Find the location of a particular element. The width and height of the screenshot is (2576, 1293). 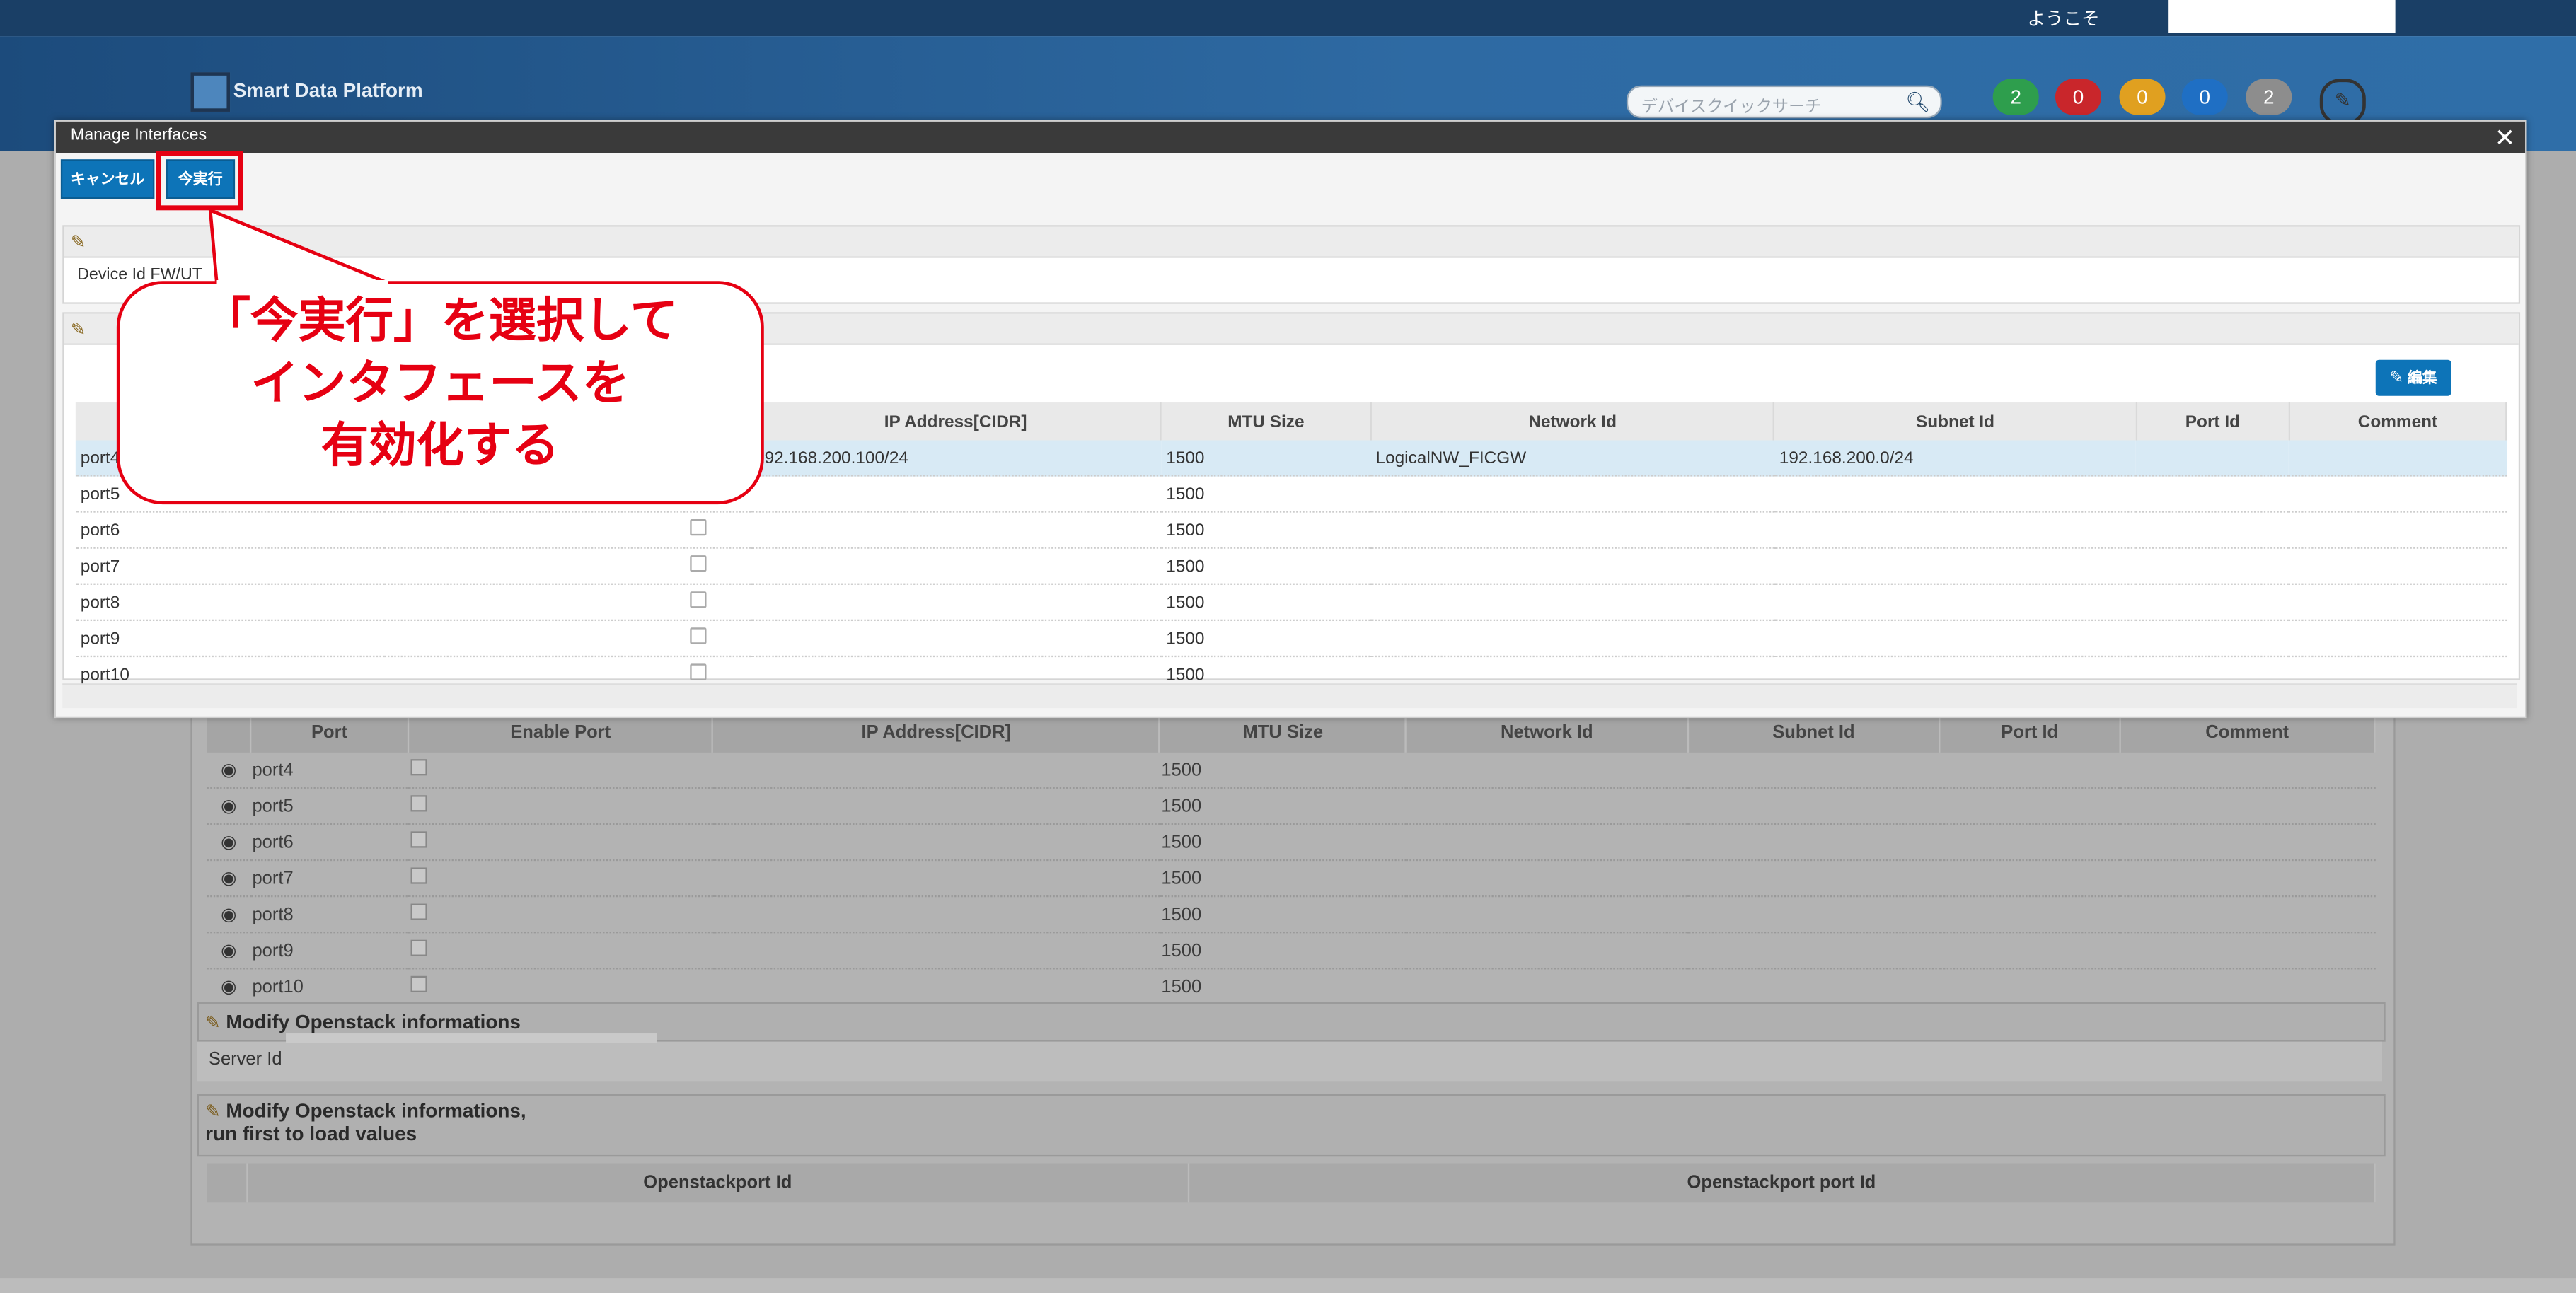

callout-pointer-mask is located at coordinates (302, 283).